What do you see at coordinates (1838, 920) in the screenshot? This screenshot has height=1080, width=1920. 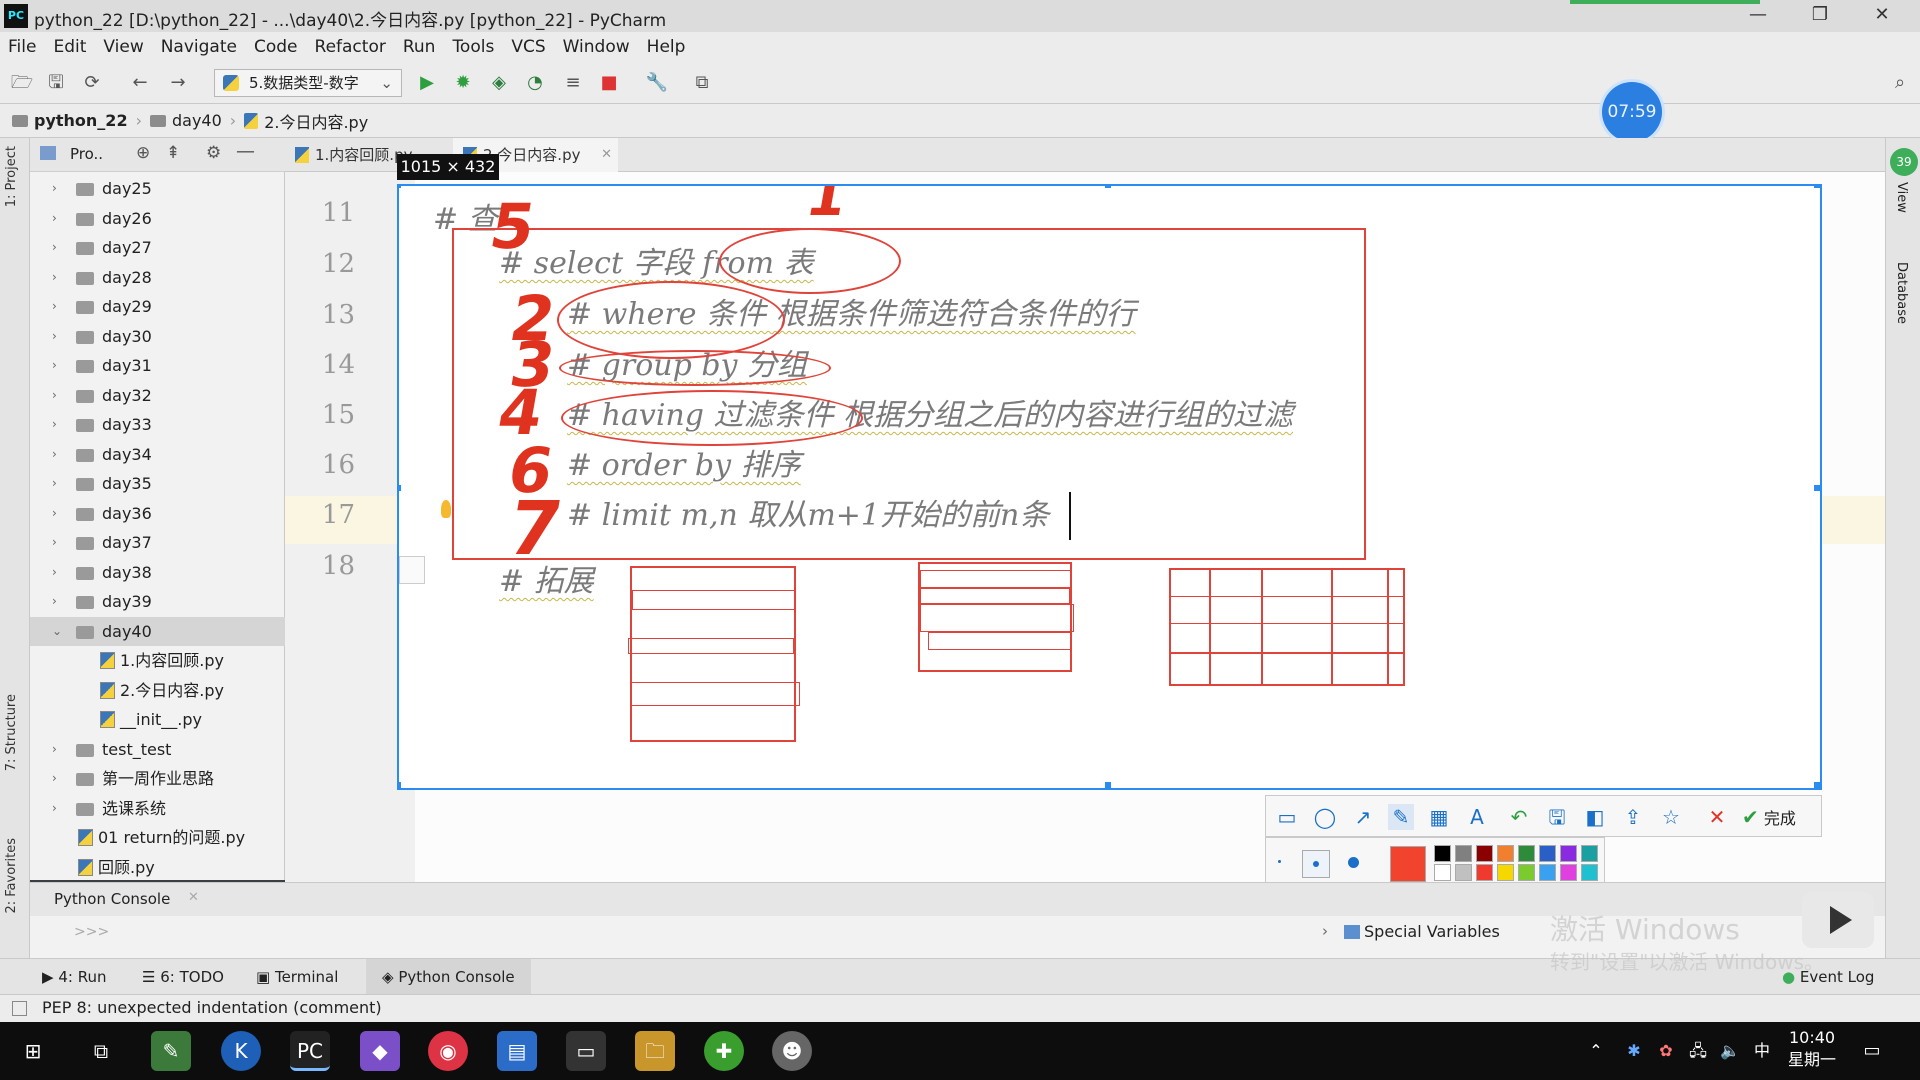 I see `video-play-icon` at bounding box center [1838, 920].